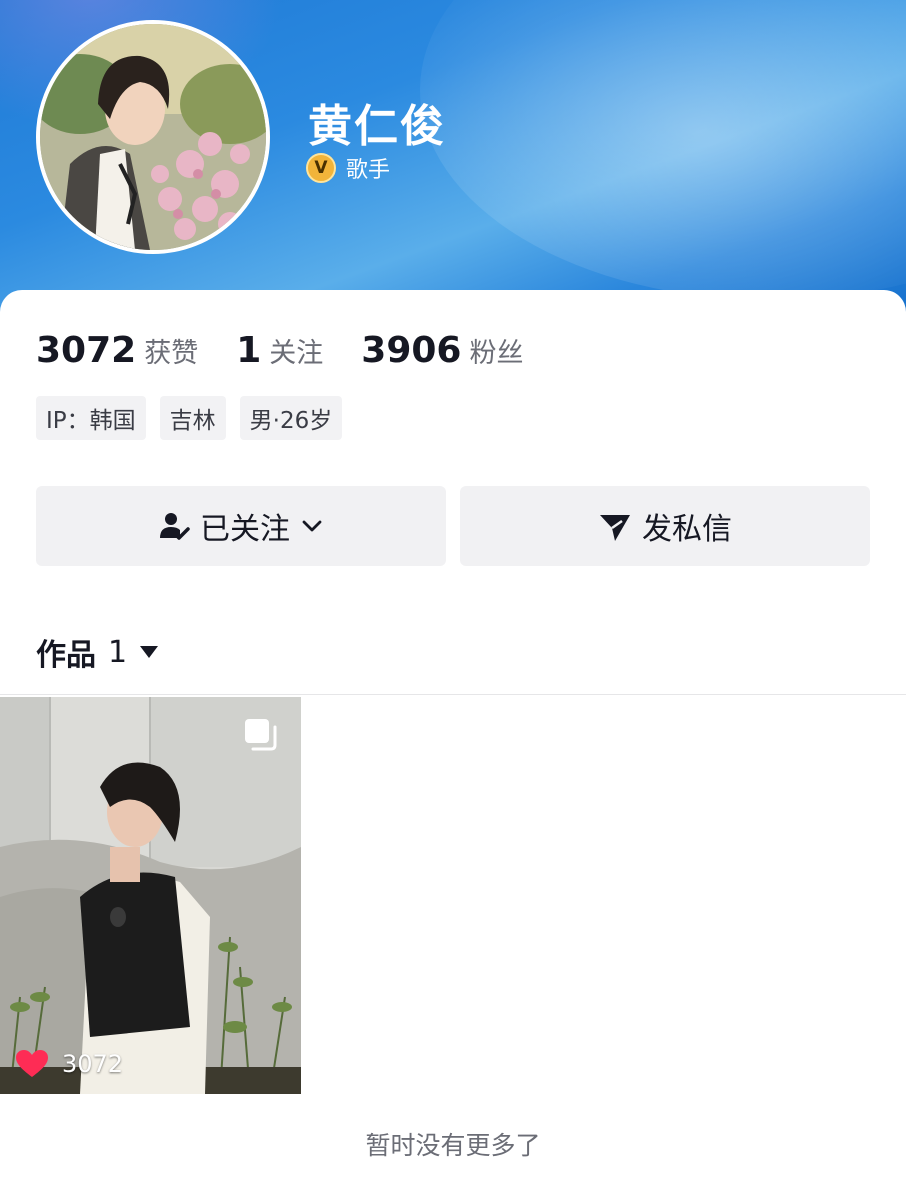  Describe the element at coordinates (368, 170) in the screenshot. I see `verification-label: 歌手` at that location.